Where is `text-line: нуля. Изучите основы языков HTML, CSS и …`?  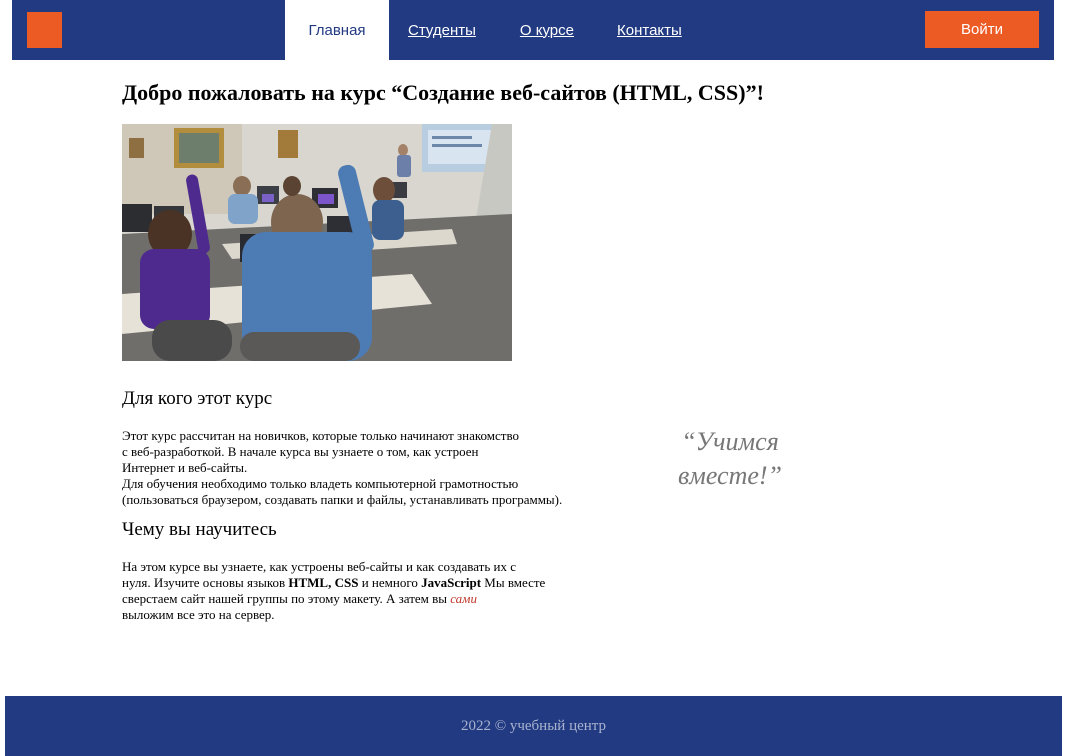 text-line: нуля. Изучите основы языков HTML, CSS и … is located at coordinates (333, 583).